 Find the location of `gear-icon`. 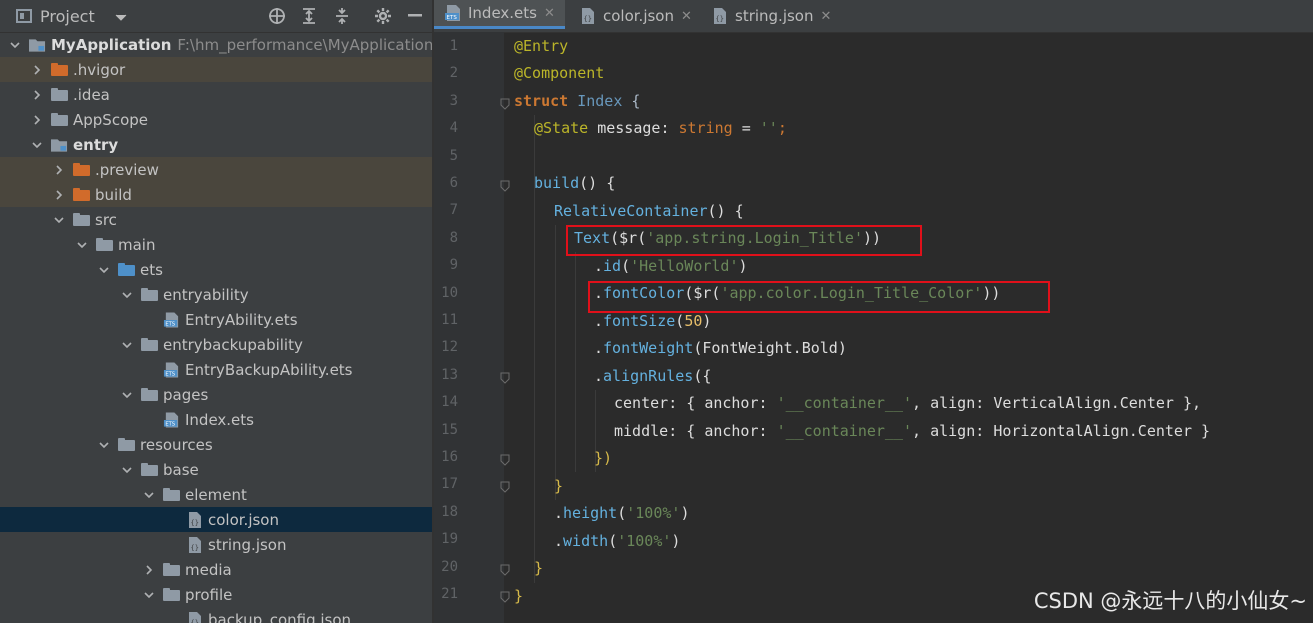

gear-icon is located at coordinates (383, 16).